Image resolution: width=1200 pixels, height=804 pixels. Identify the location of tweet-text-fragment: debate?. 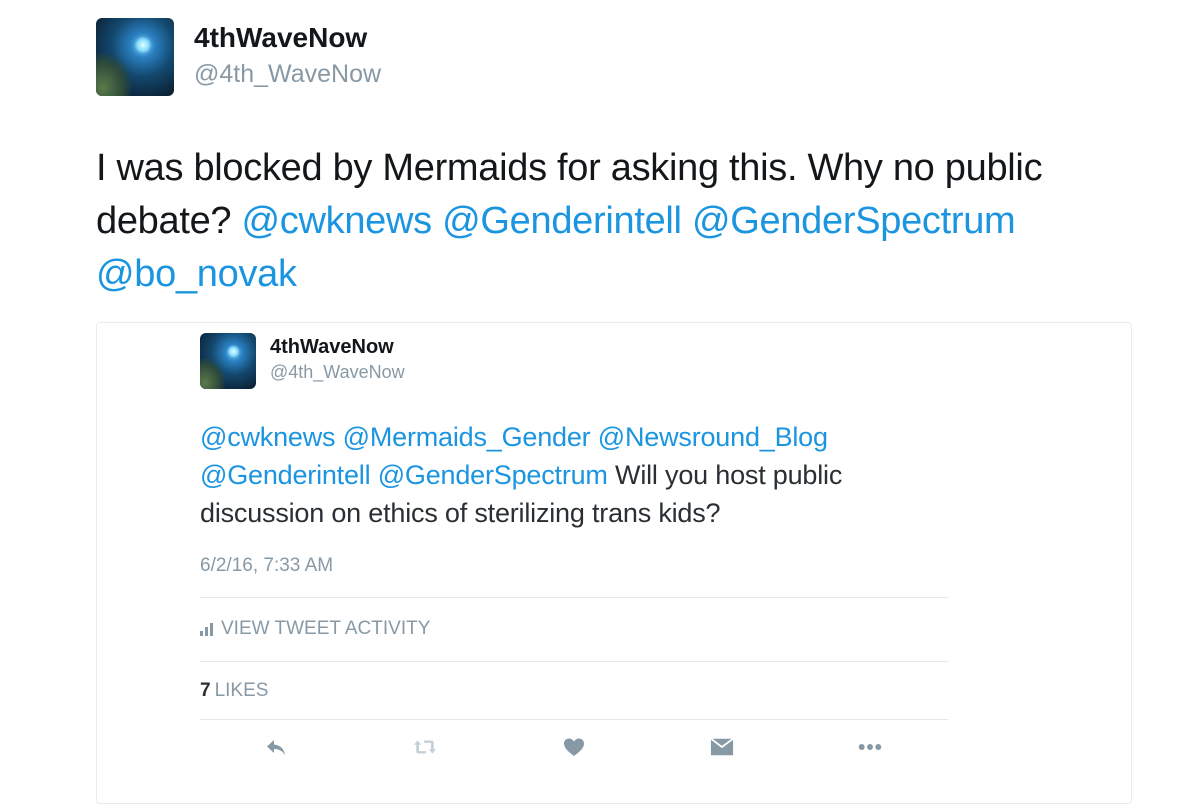
(164, 221).